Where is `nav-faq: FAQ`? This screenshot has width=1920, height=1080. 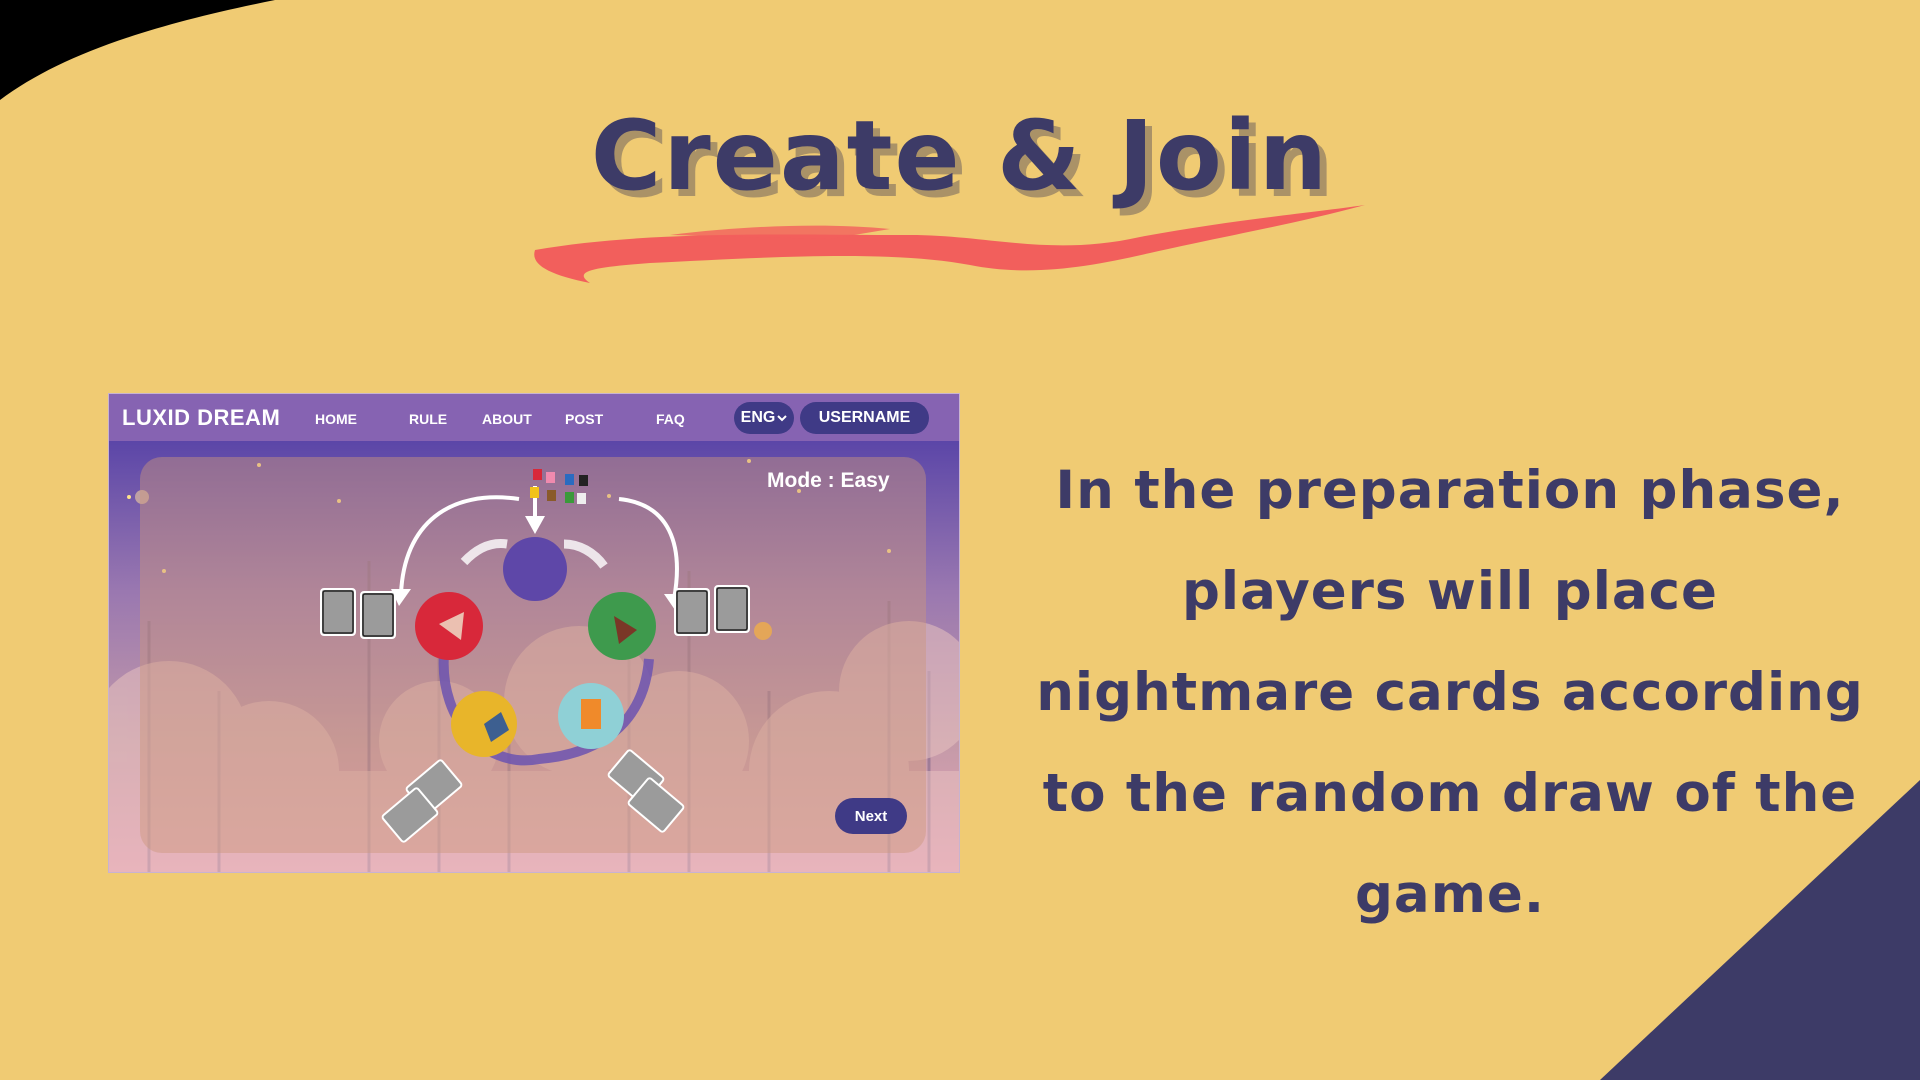
nav-faq: FAQ is located at coordinates (670, 419).